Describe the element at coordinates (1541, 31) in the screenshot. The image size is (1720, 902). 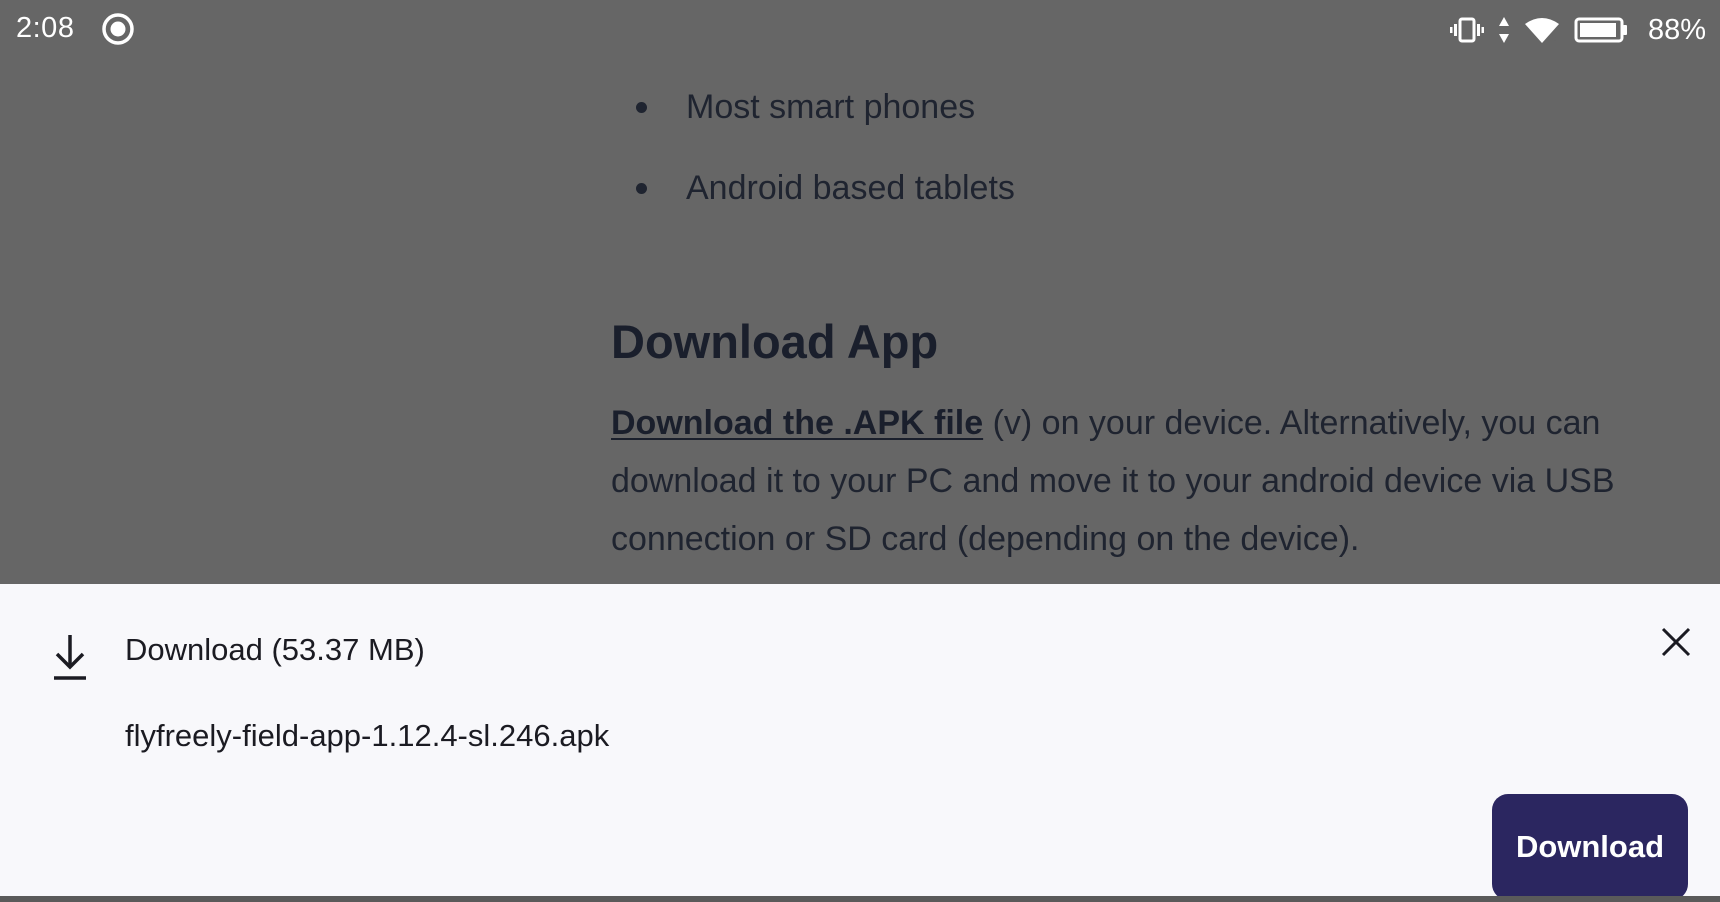
I see `wifi-icon: 6` at that location.